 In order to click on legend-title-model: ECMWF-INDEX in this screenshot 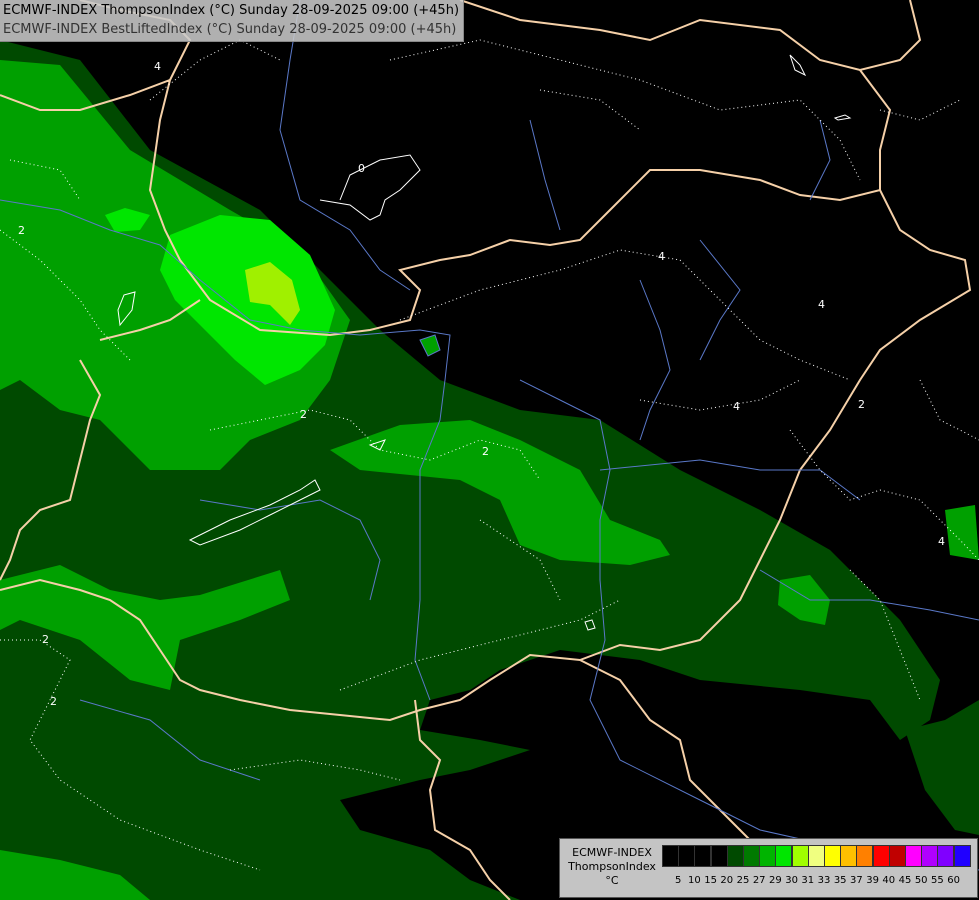, I will do `click(612, 852)`.